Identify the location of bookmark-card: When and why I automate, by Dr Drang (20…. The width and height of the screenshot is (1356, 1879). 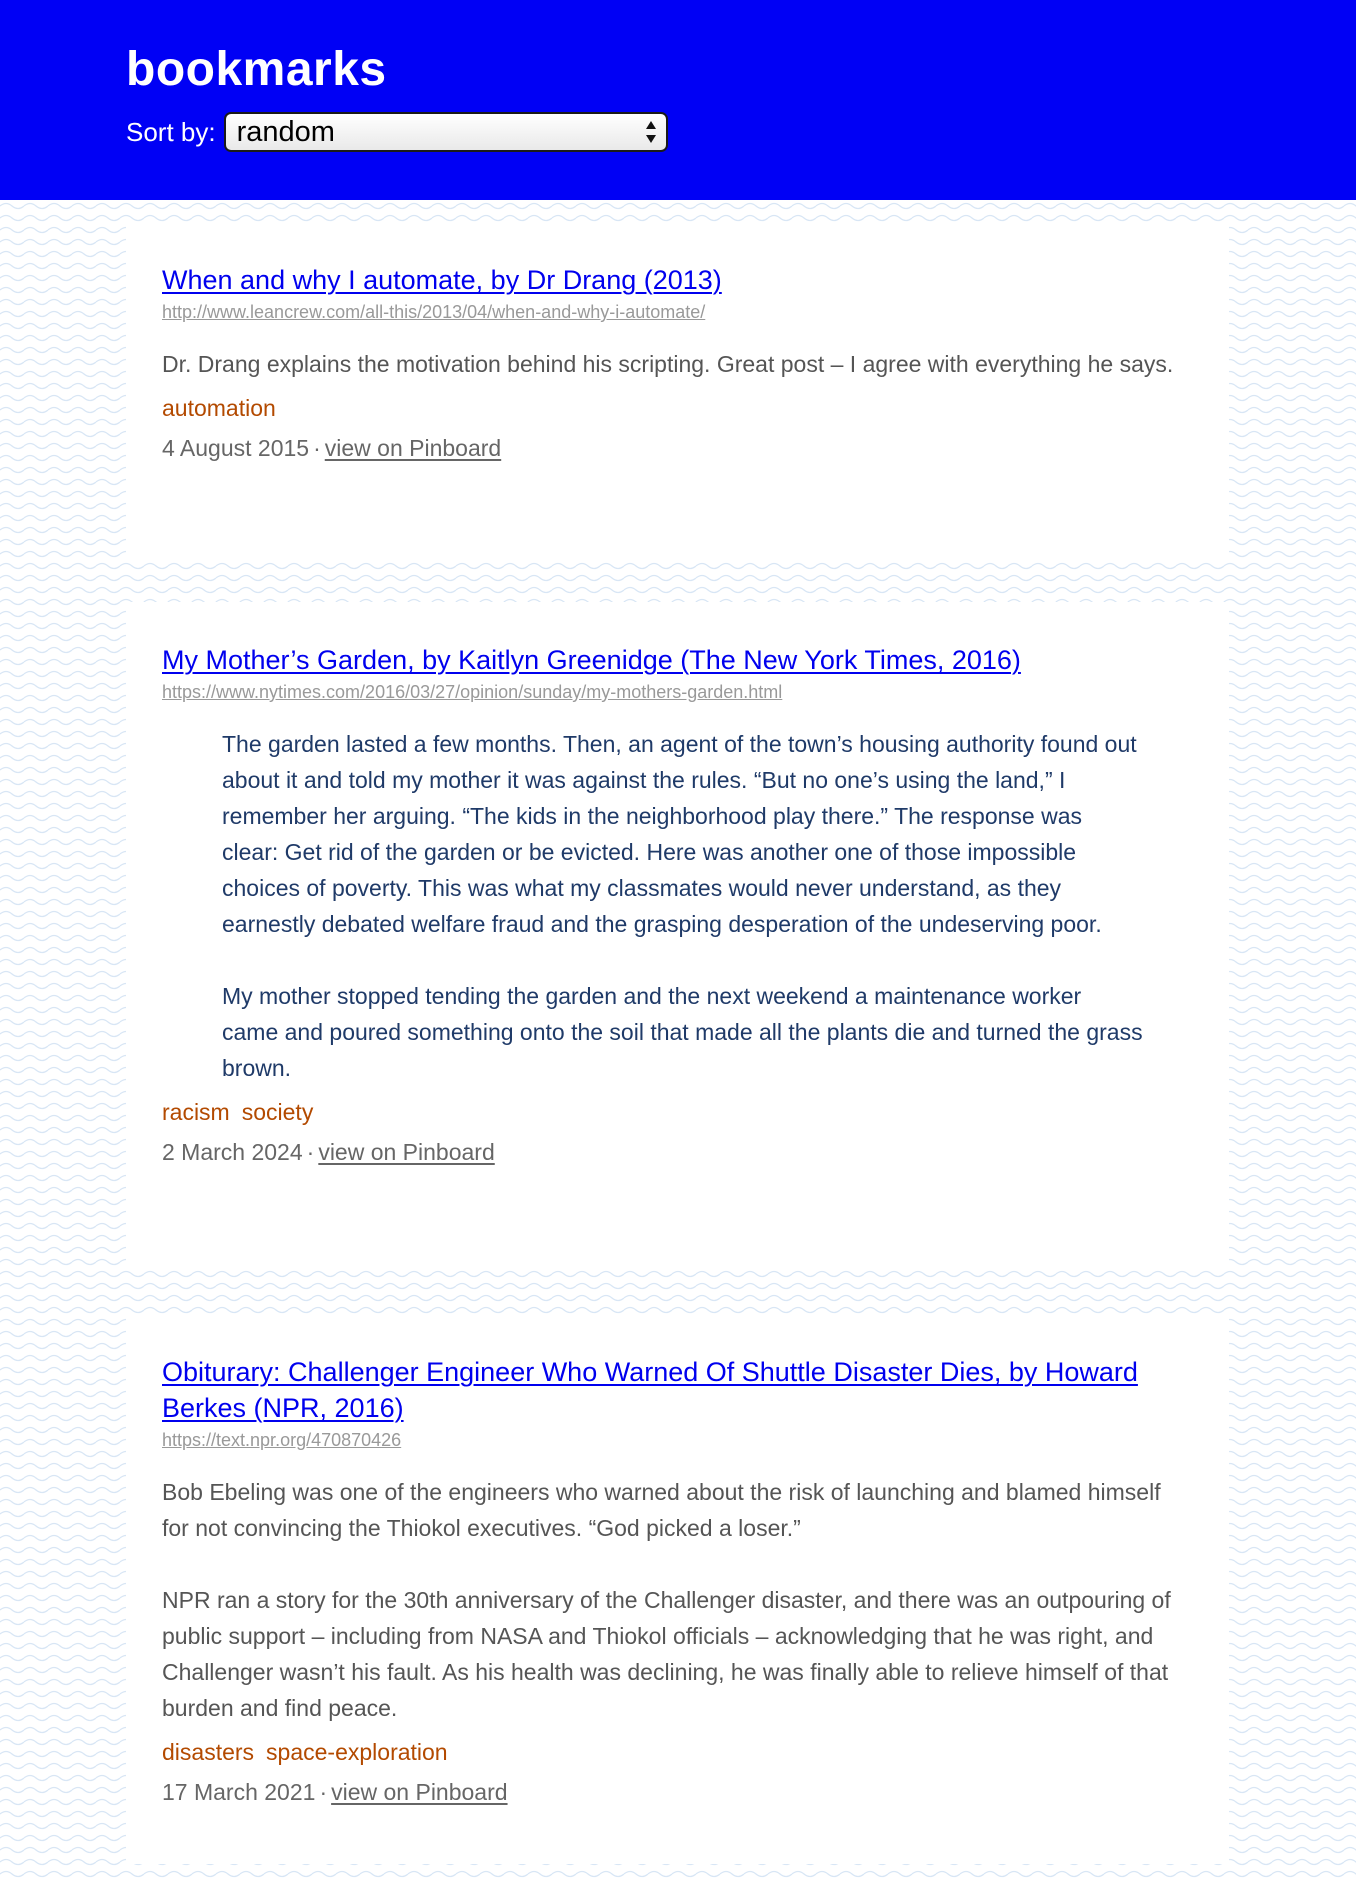
(677, 392).